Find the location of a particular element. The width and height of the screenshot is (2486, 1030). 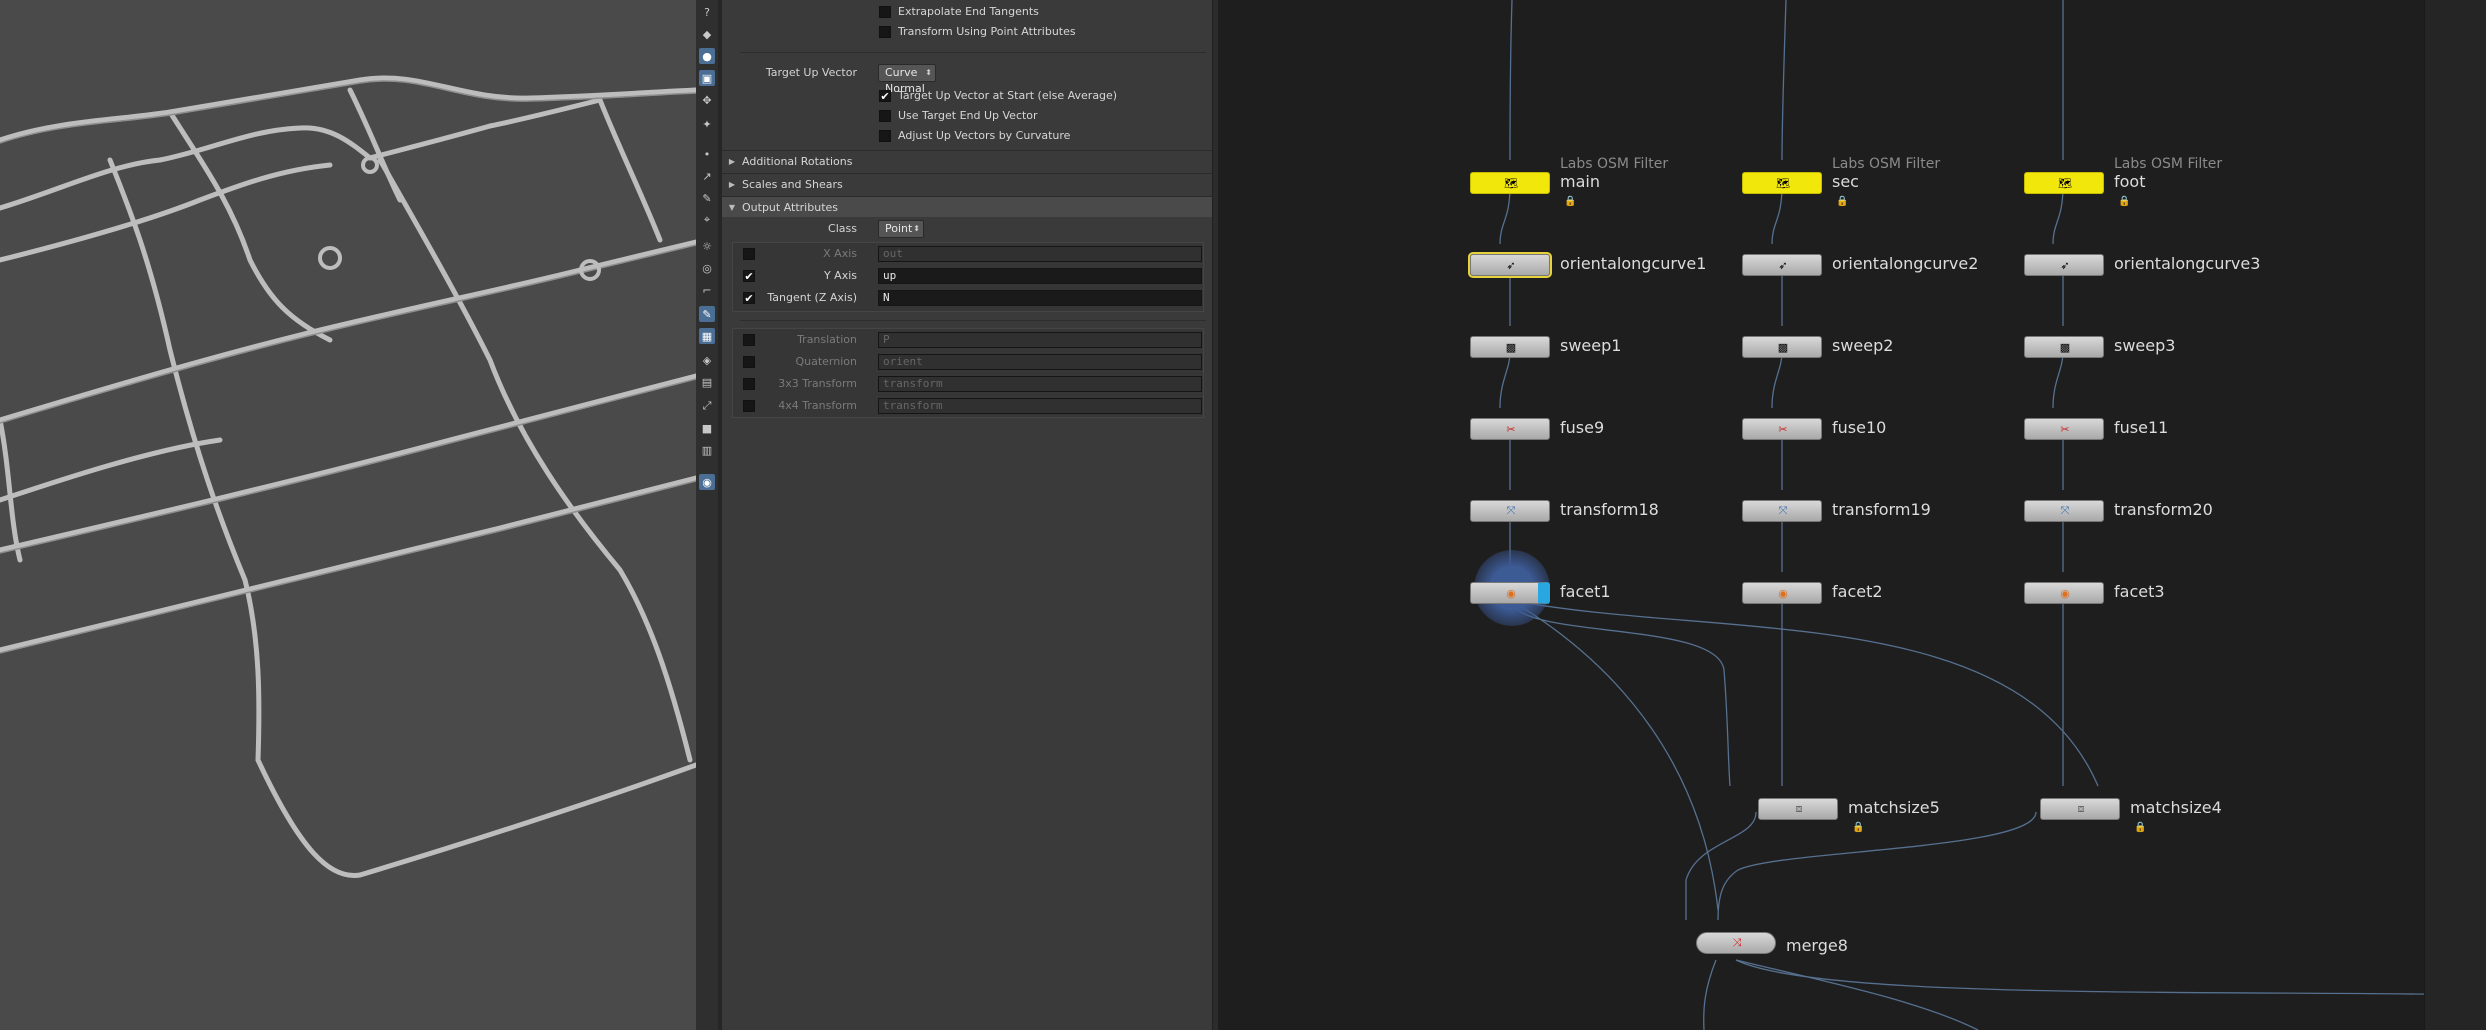

node-osm-filter-main: 🗺 is located at coordinates (1510, 183).